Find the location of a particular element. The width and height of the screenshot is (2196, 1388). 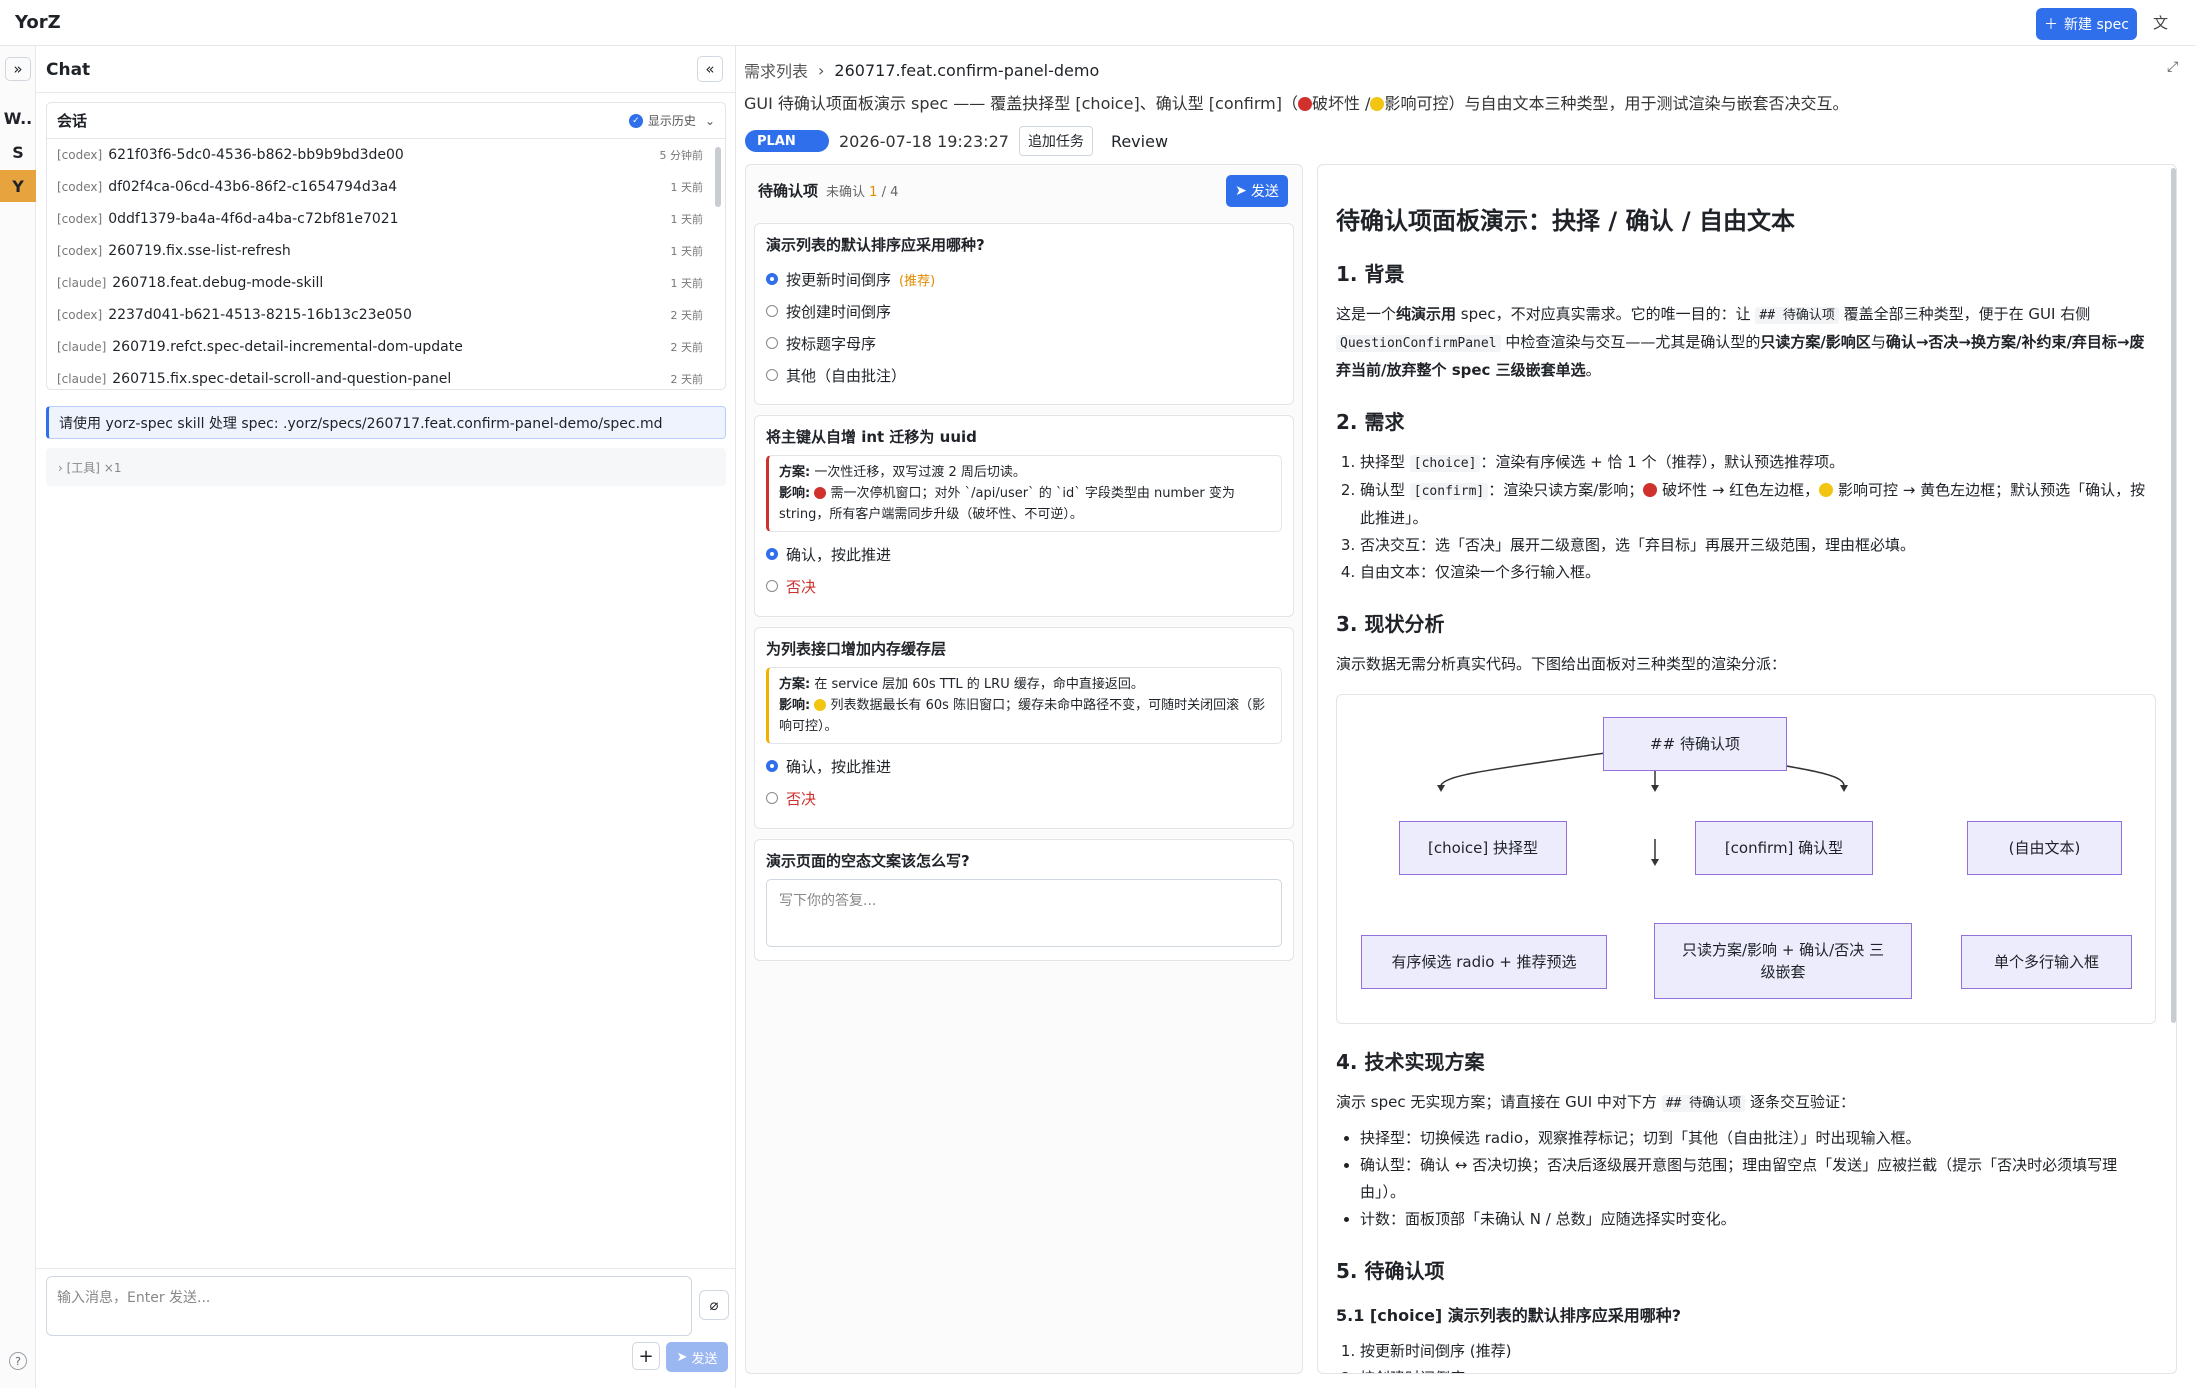

review-tab: Review is located at coordinates (1139, 141).